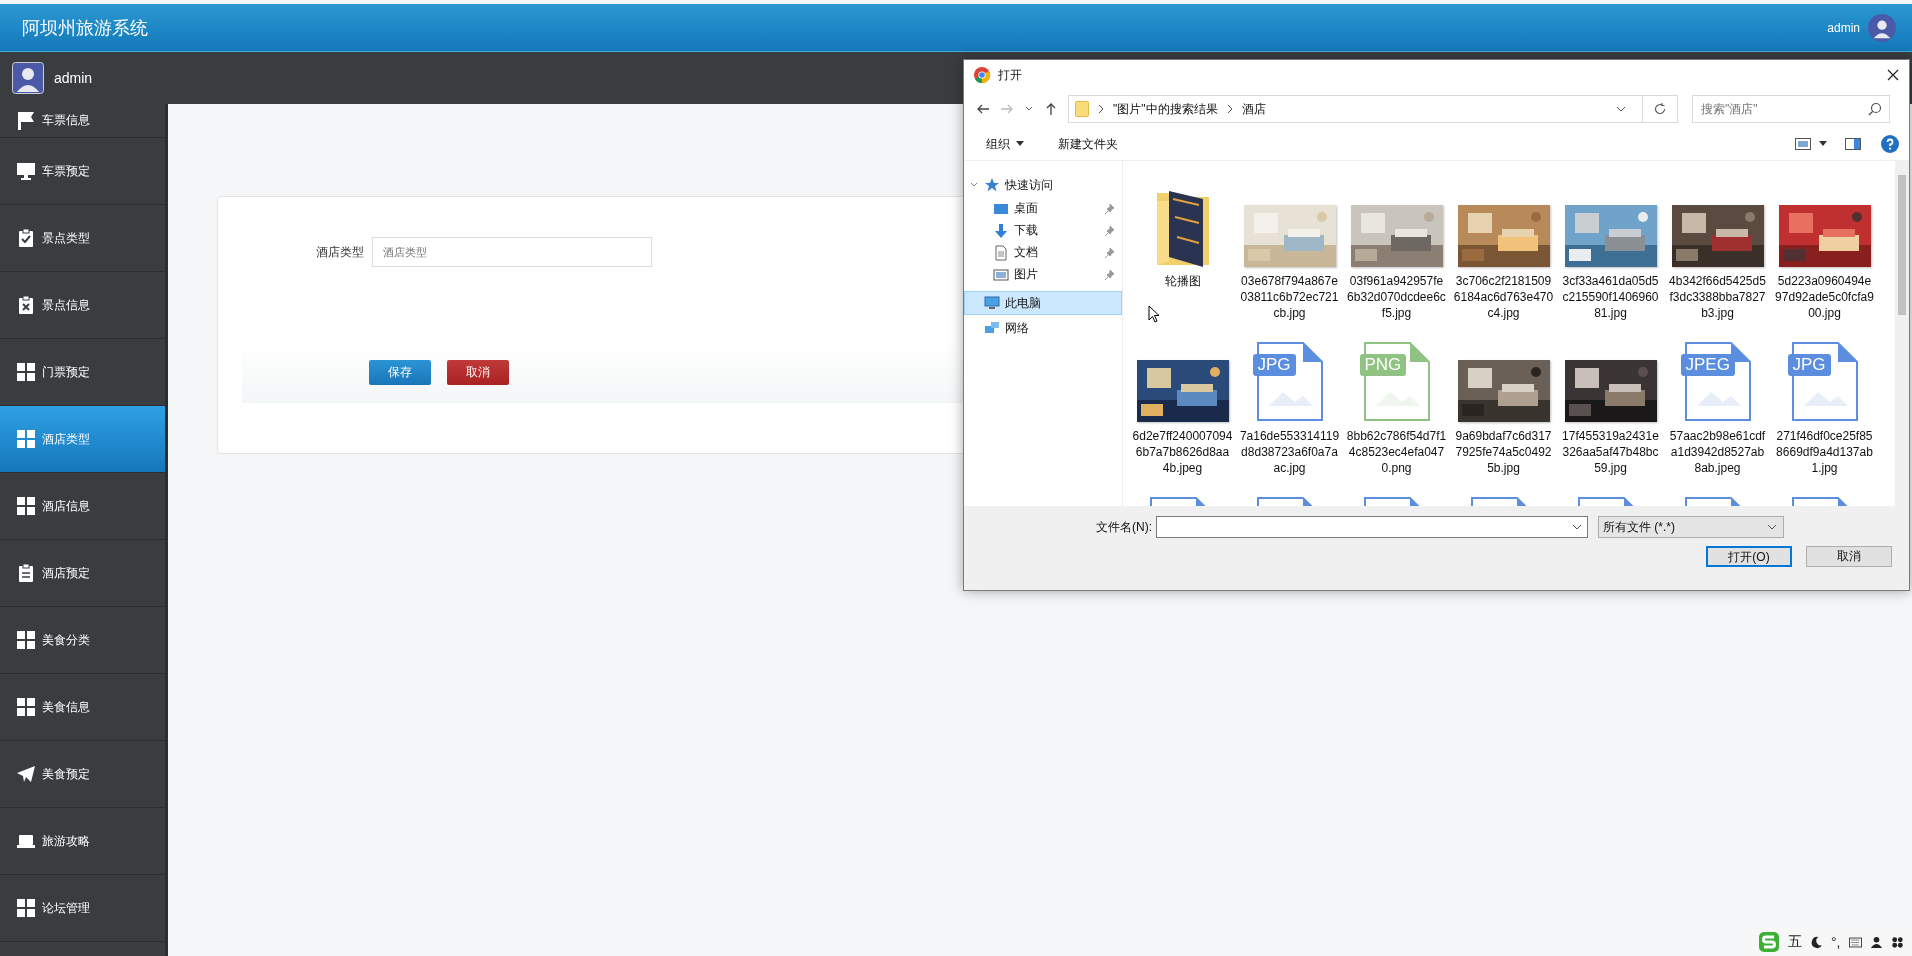 Image resolution: width=1912 pixels, height=956 pixels. What do you see at coordinates (1503, 452) in the screenshot?
I see `file-name: 9a69bdaf7c6d3177925fe74a5c04925b.jpg` at bounding box center [1503, 452].